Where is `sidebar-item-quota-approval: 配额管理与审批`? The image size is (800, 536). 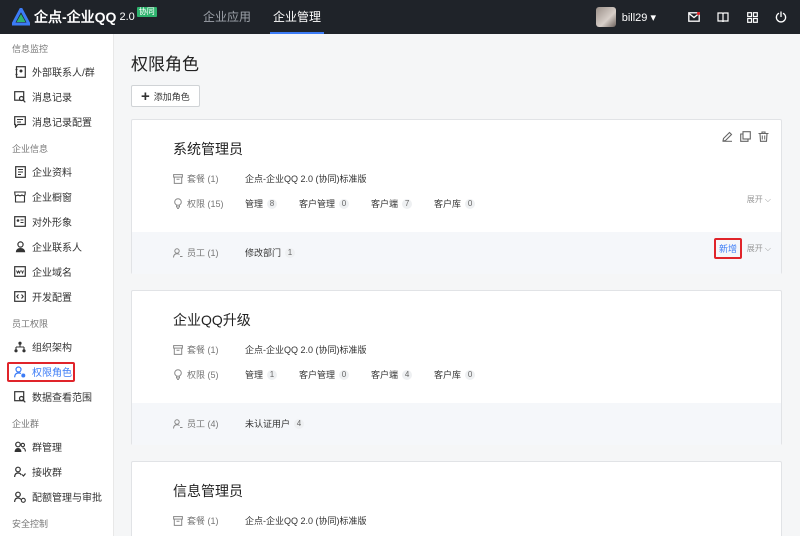 sidebar-item-quota-approval: 配额管理与审批 is located at coordinates (56, 496).